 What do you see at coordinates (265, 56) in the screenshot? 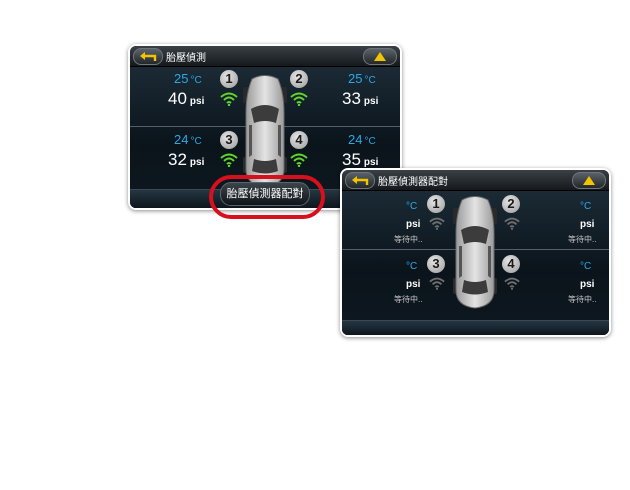
I see `title-bar: 胎壓偵測` at bounding box center [265, 56].